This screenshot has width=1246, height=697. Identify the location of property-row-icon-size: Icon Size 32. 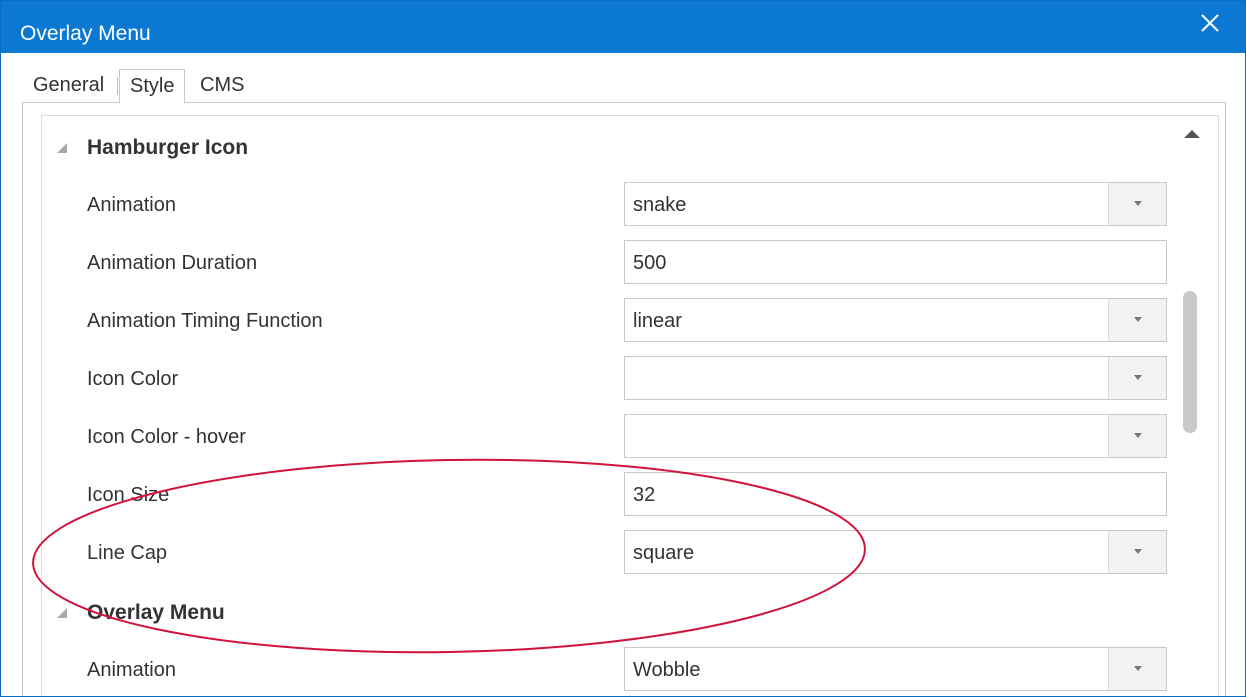
(607, 495).